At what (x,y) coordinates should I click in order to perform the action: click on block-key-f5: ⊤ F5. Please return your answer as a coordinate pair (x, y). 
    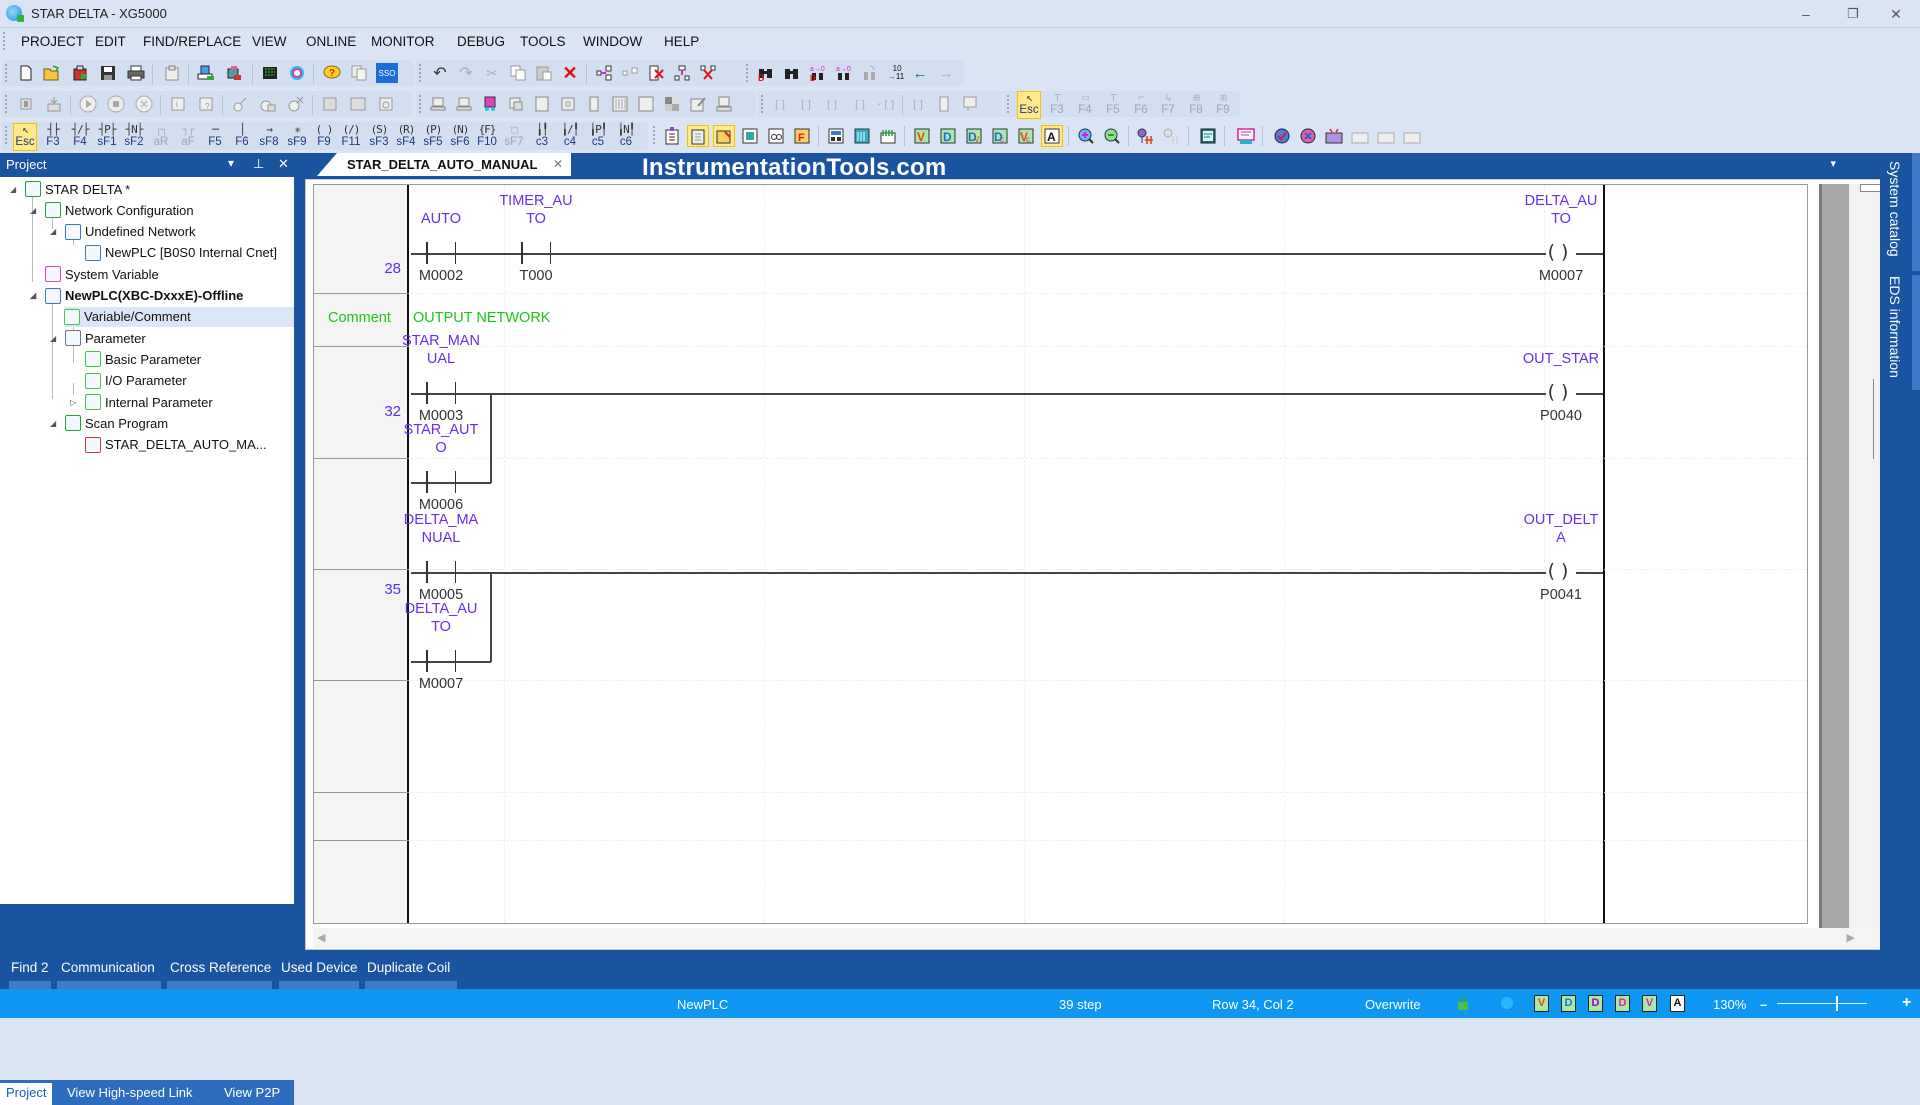
    Looking at the image, I should click on (1113, 105).